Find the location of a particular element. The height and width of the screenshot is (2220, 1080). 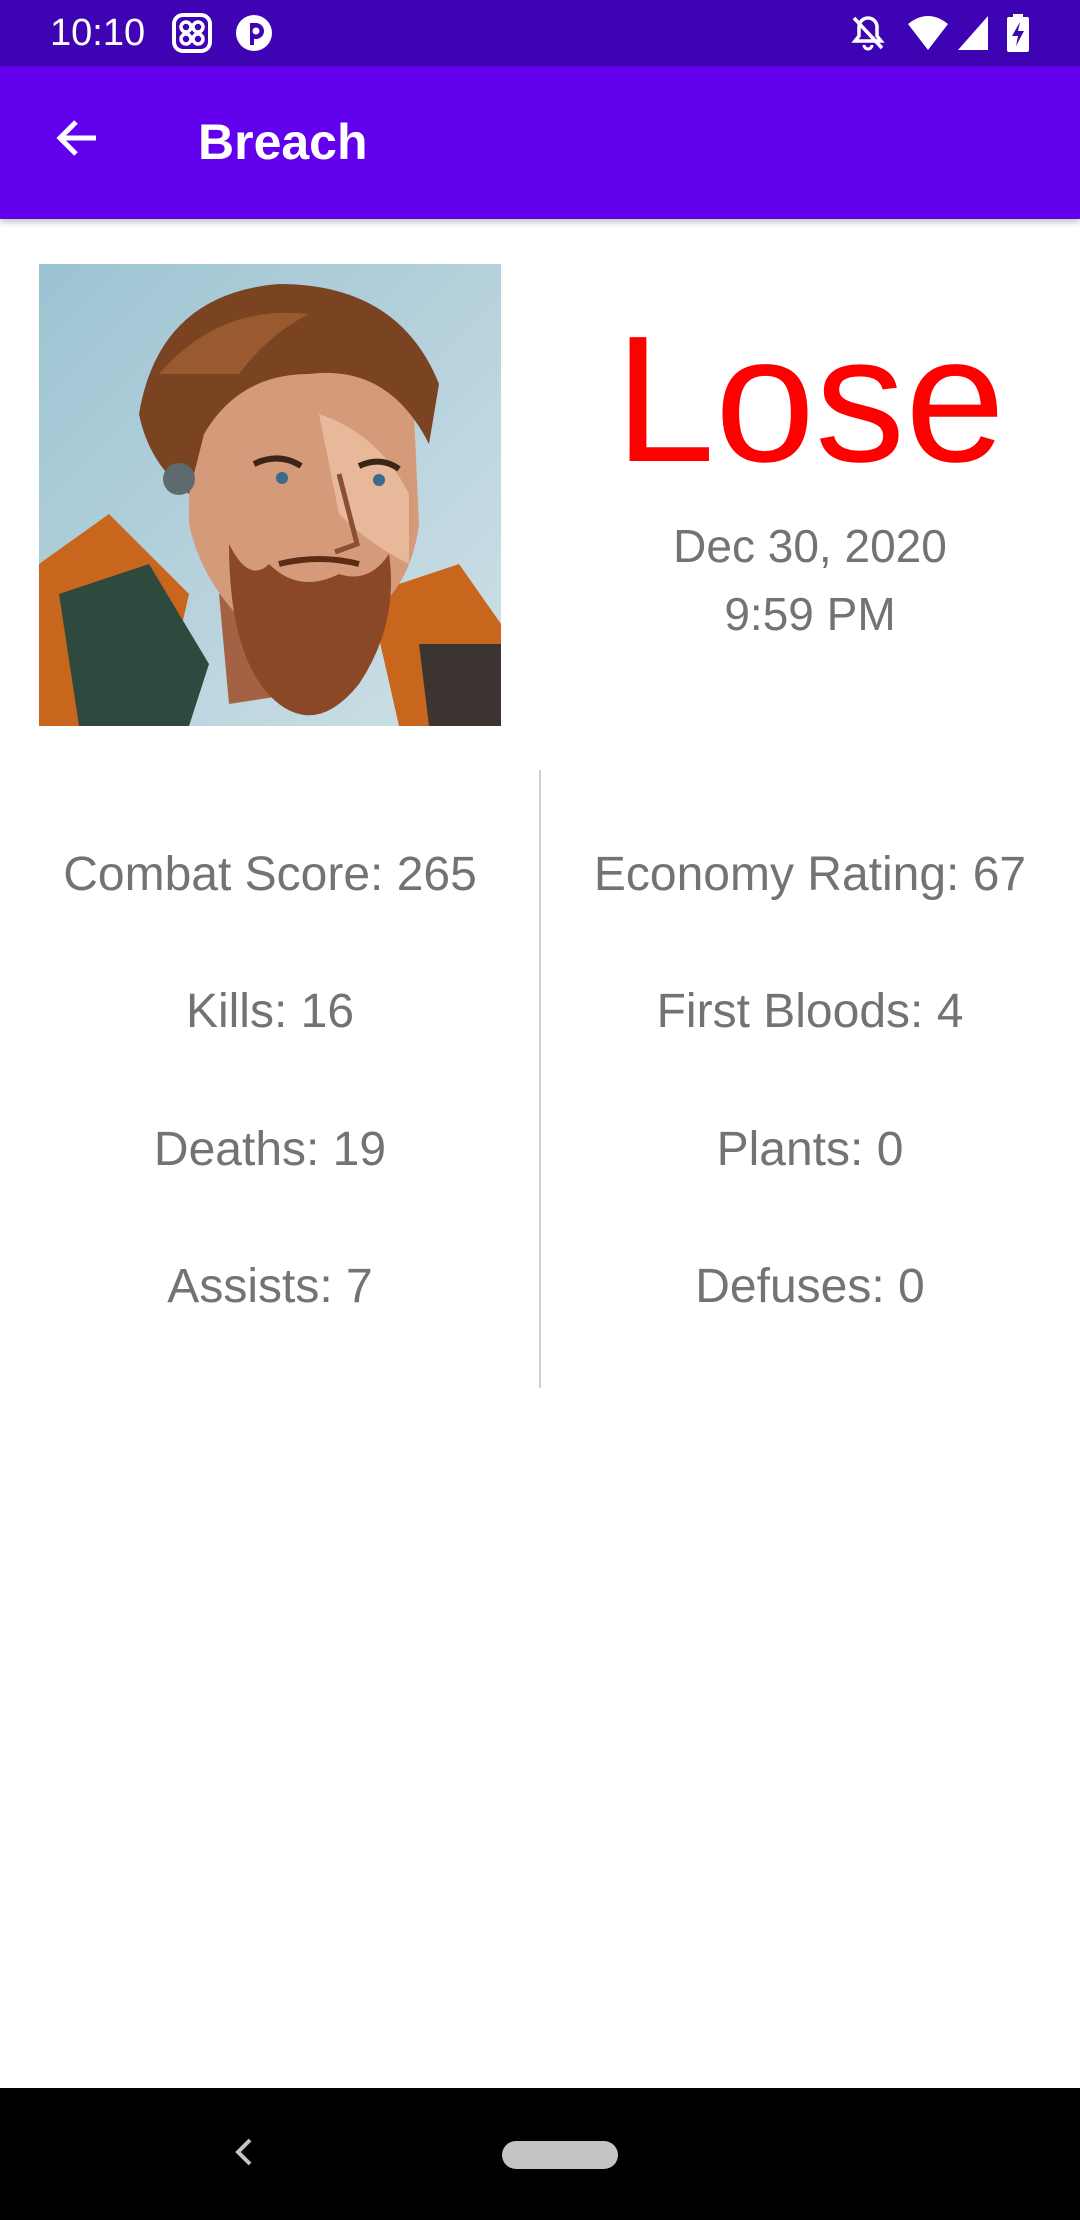

nav-back-button is located at coordinates (244, 2154).